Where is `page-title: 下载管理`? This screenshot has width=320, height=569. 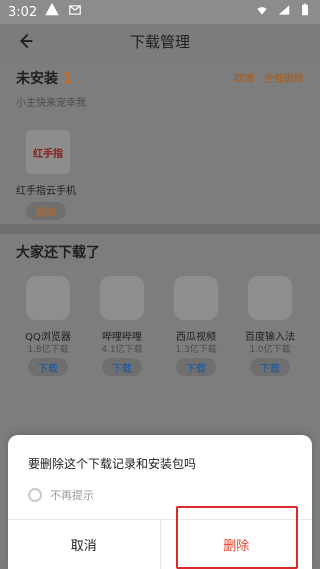
page-title: 下载管理 is located at coordinates (159, 41).